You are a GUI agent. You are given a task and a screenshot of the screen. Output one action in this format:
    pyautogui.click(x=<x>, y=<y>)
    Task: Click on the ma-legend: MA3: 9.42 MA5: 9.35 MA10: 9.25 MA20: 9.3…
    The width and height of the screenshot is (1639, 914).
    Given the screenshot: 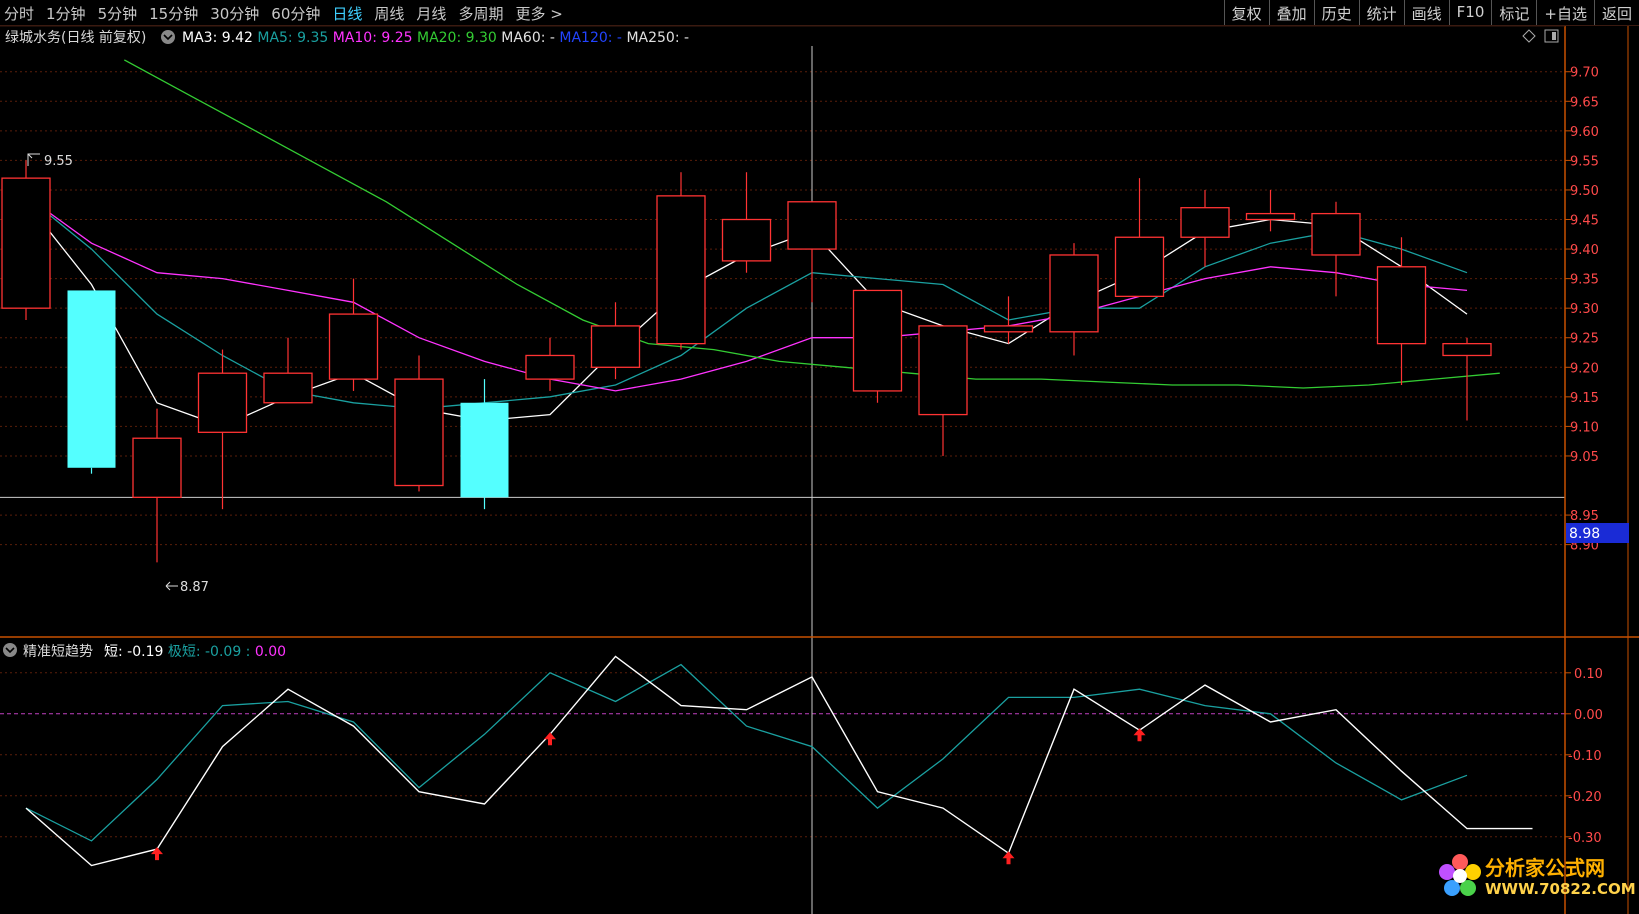 What is the action you would take?
    pyautogui.click(x=435, y=38)
    